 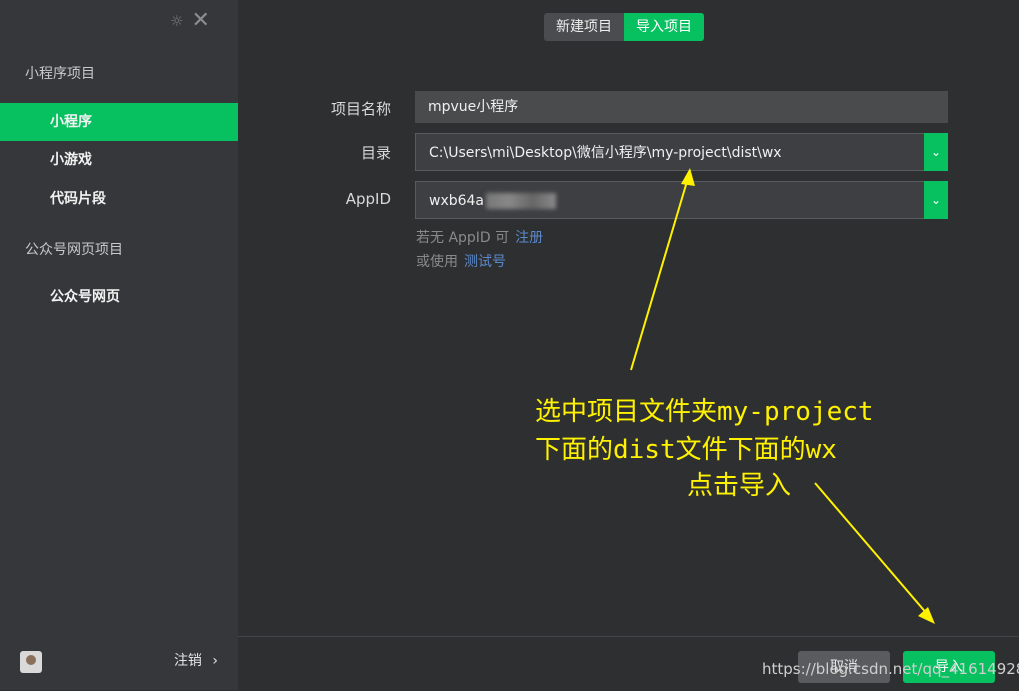 I want to click on annotation-line-2: 下面的dist文件下面的wx, so click(x=686, y=450).